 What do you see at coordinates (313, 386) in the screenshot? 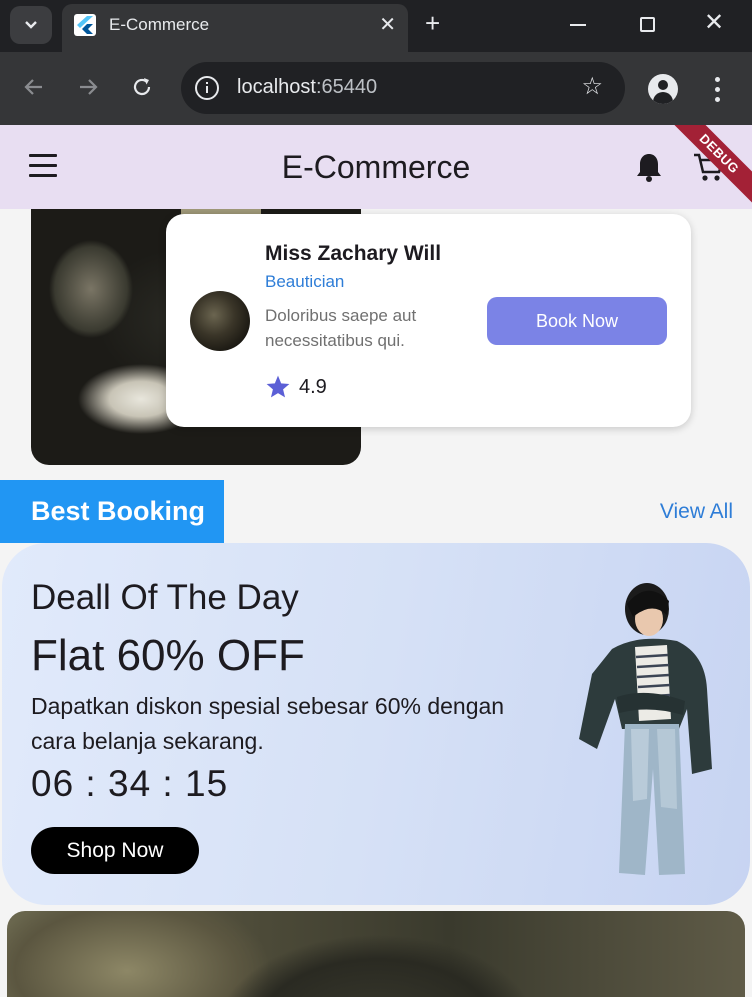
I see `rating-value: 4.9` at bounding box center [313, 386].